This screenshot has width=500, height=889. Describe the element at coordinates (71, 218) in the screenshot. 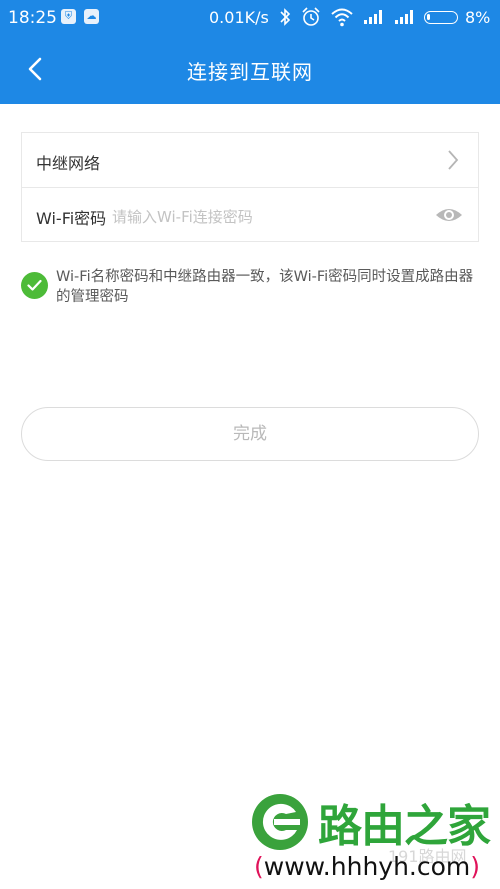

I see `wifi-password-label: Wi-Fi密码` at that location.